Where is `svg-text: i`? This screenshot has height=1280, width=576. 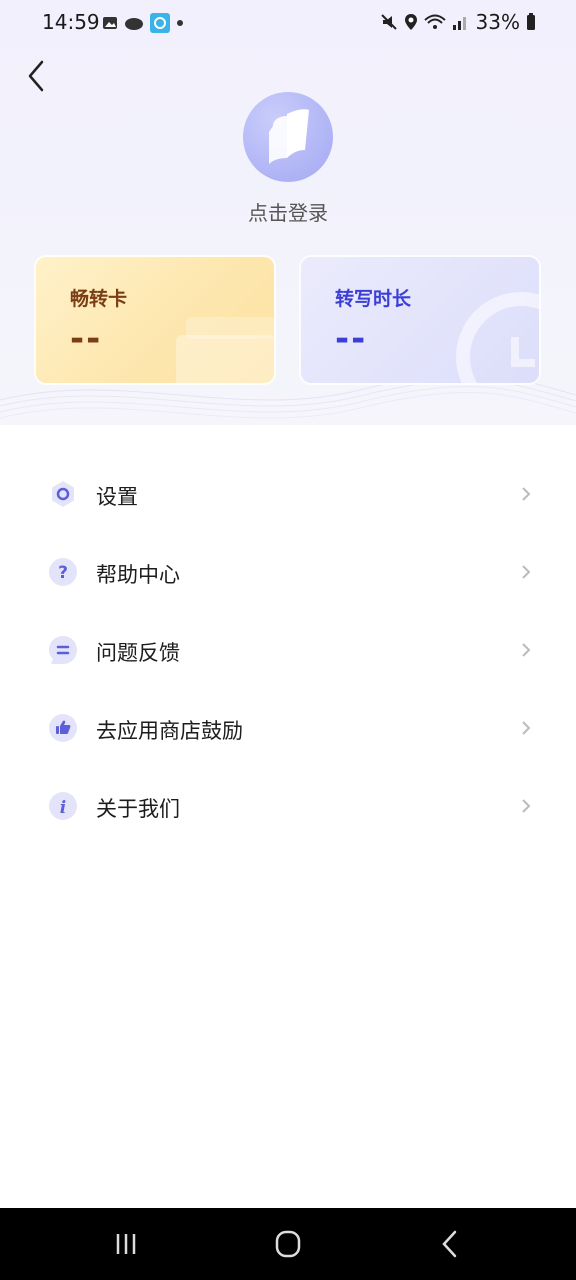 svg-text: i is located at coordinates (63, 808).